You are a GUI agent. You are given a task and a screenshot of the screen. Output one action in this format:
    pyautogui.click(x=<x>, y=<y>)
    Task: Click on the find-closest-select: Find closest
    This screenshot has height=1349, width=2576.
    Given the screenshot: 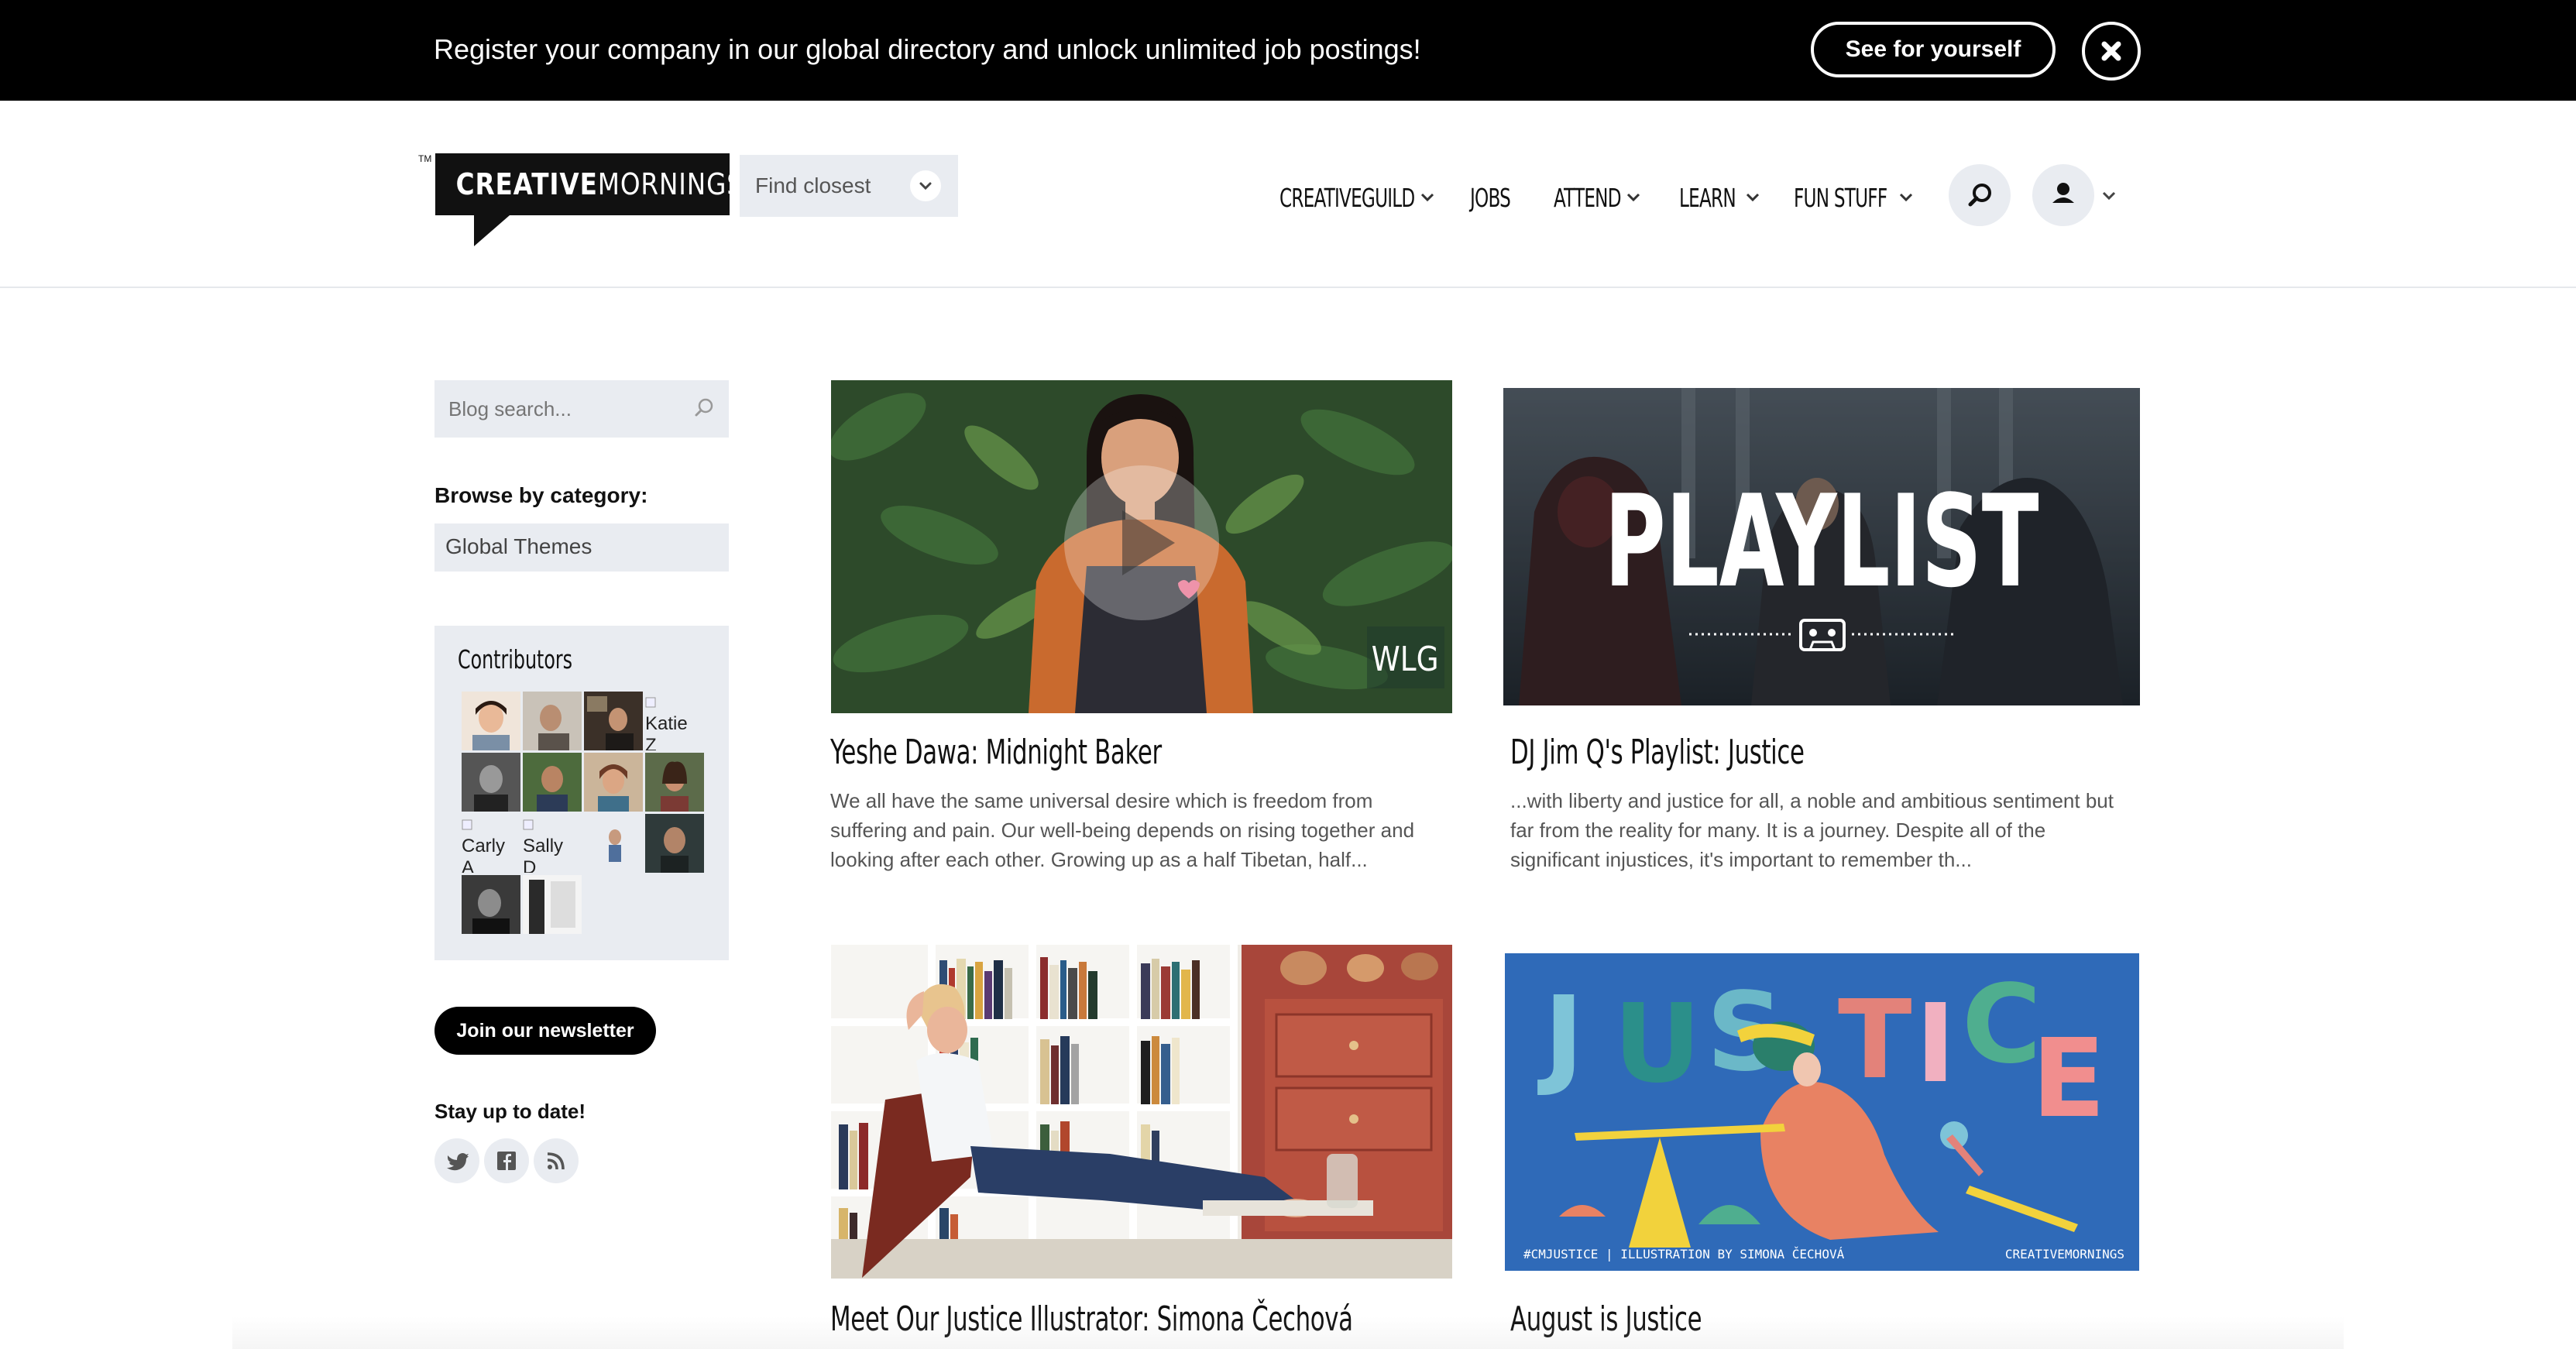 What is the action you would take?
    pyautogui.click(x=849, y=186)
    